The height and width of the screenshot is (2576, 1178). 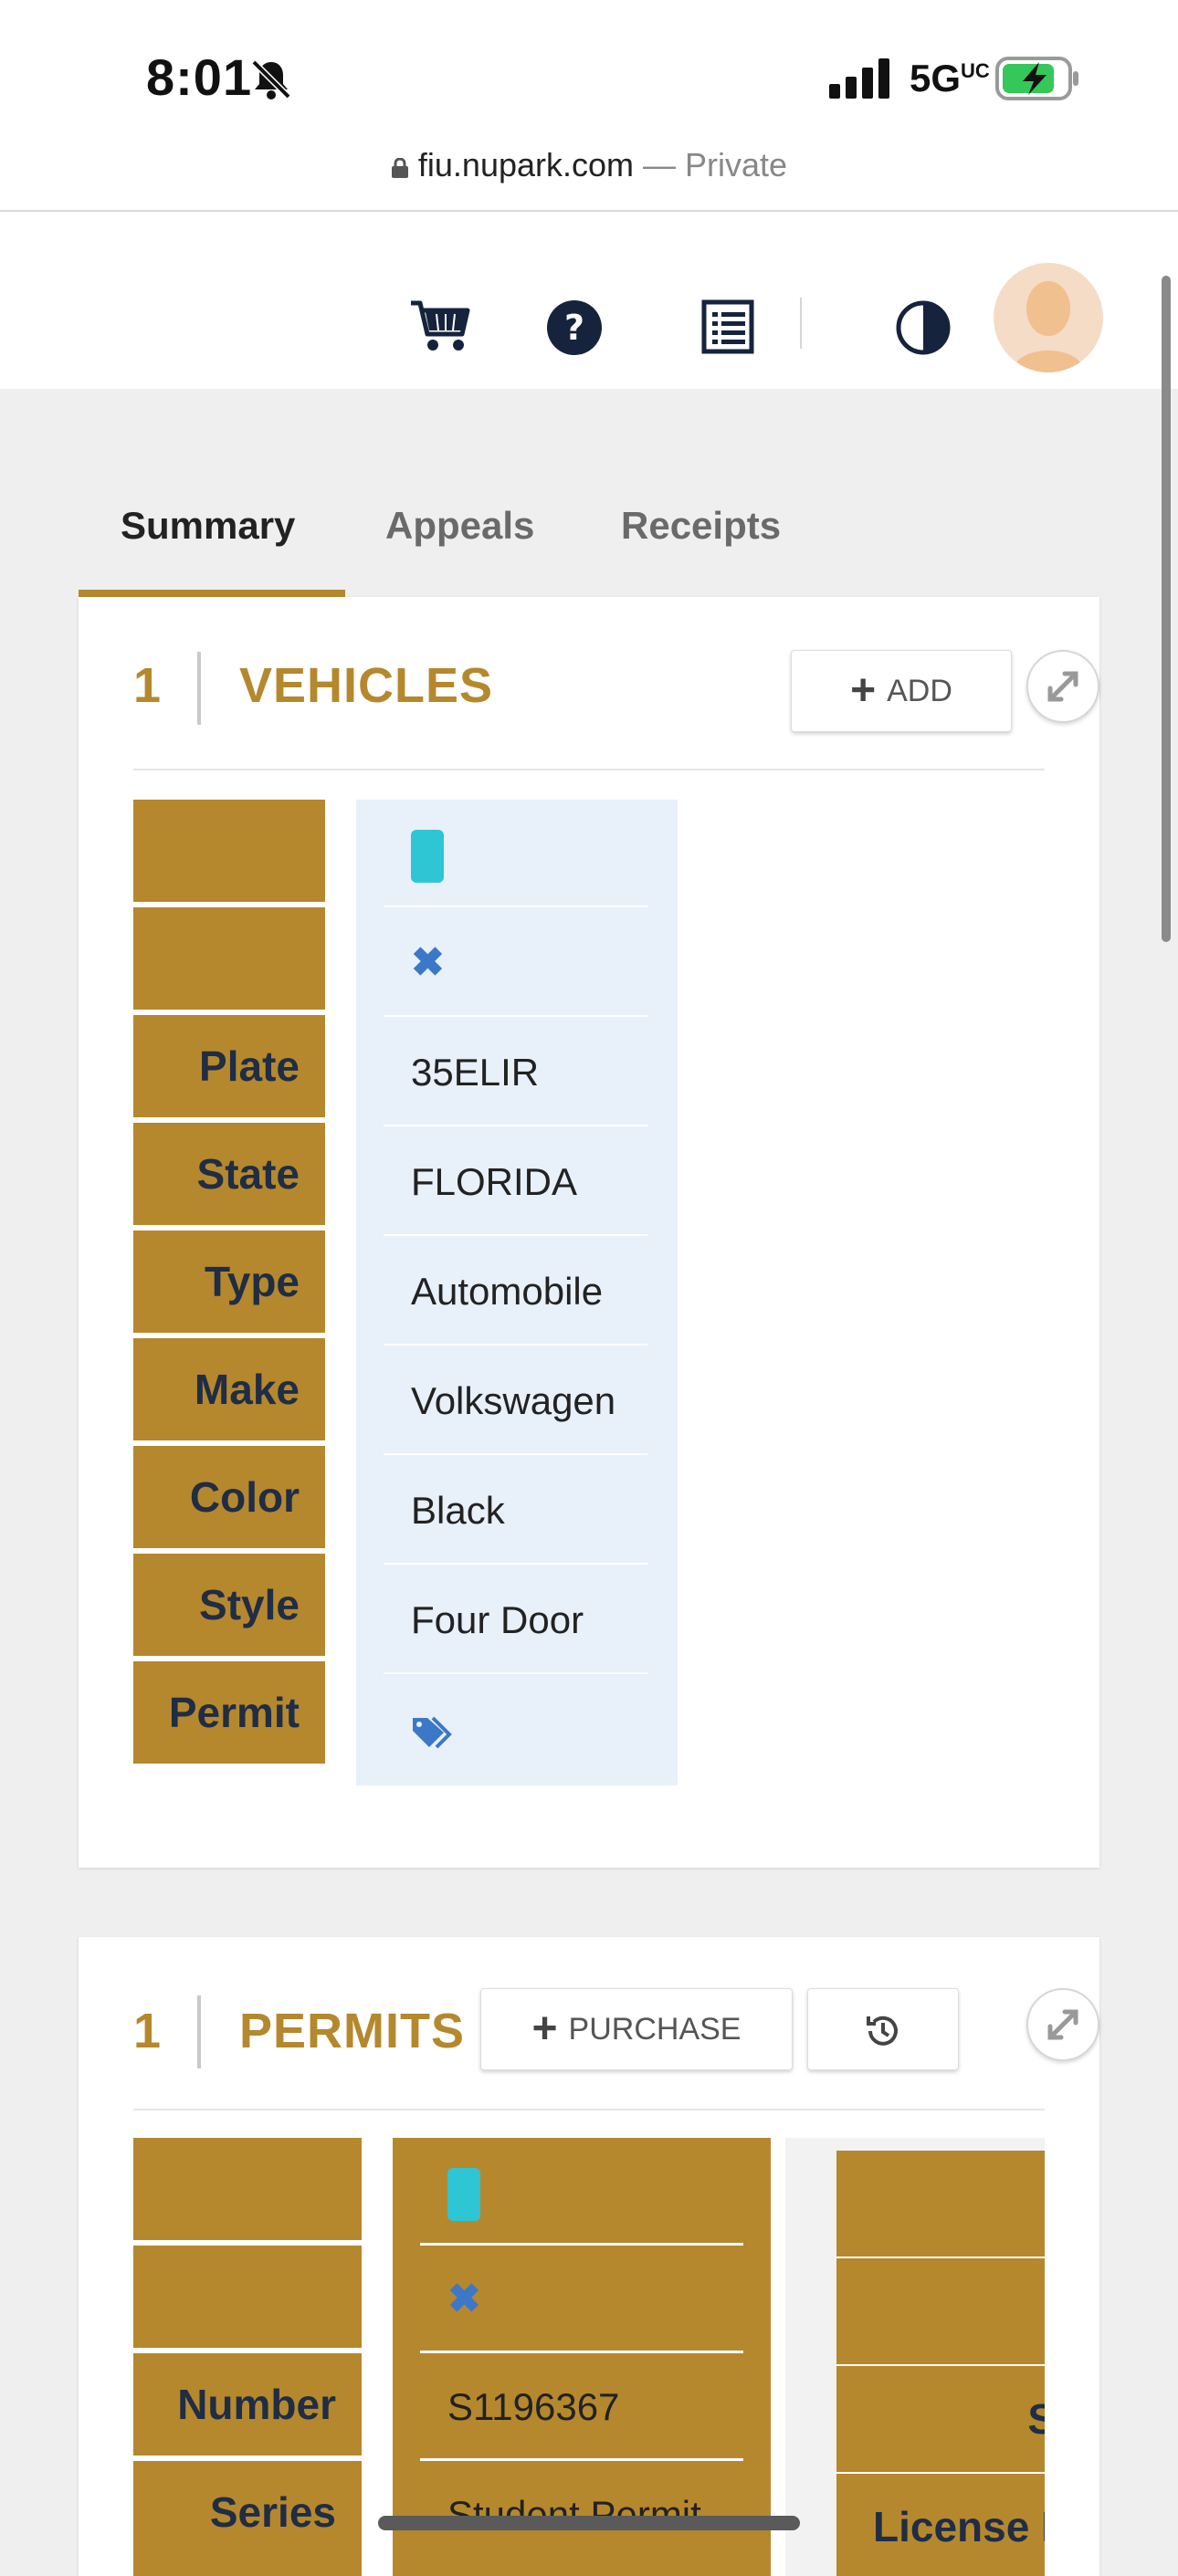 What do you see at coordinates (728, 326) in the screenshot?
I see `list-icon` at bounding box center [728, 326].